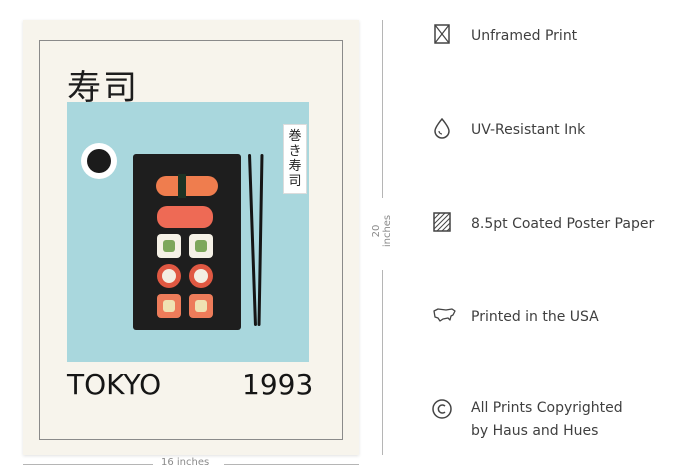  What do you see at coordinates (535, 317) in the screenshot?
I see `feature-label: Printed in the USA` at bounding box center [535, 317].